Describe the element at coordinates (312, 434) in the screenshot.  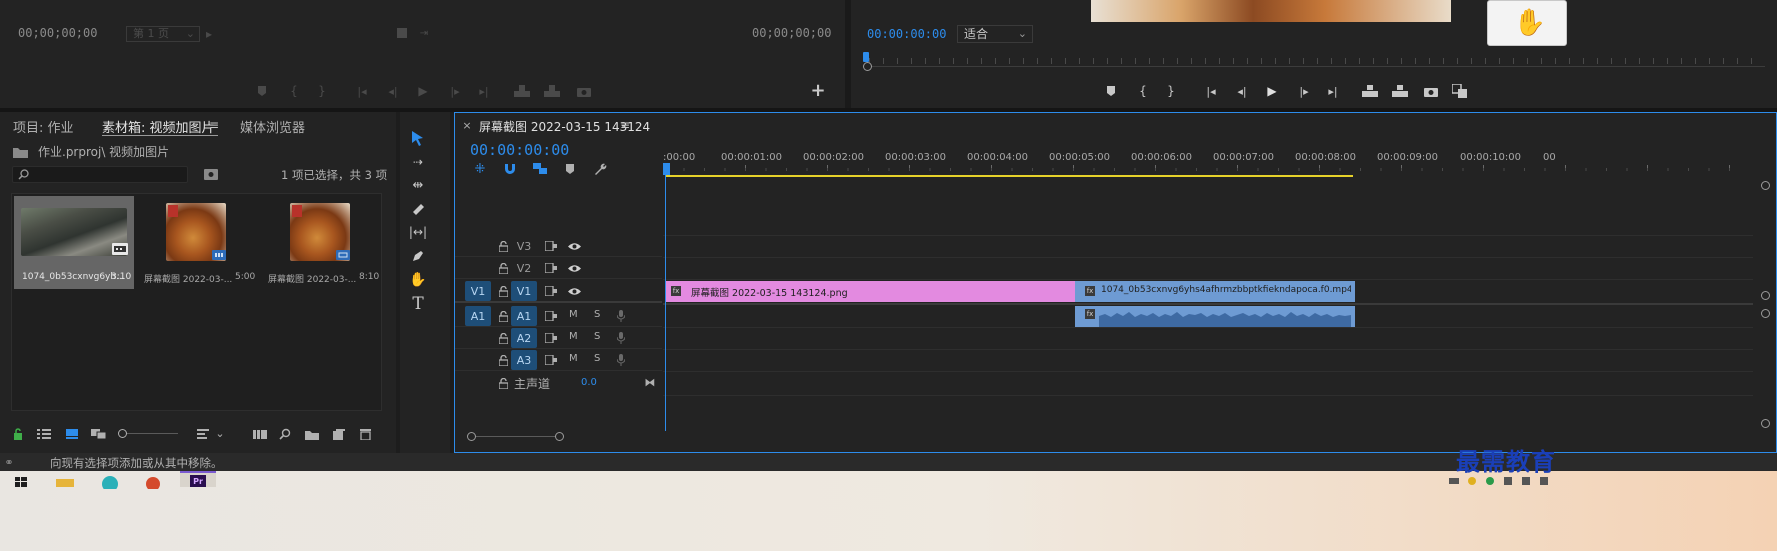
I see `new-bin-icon` at that location.